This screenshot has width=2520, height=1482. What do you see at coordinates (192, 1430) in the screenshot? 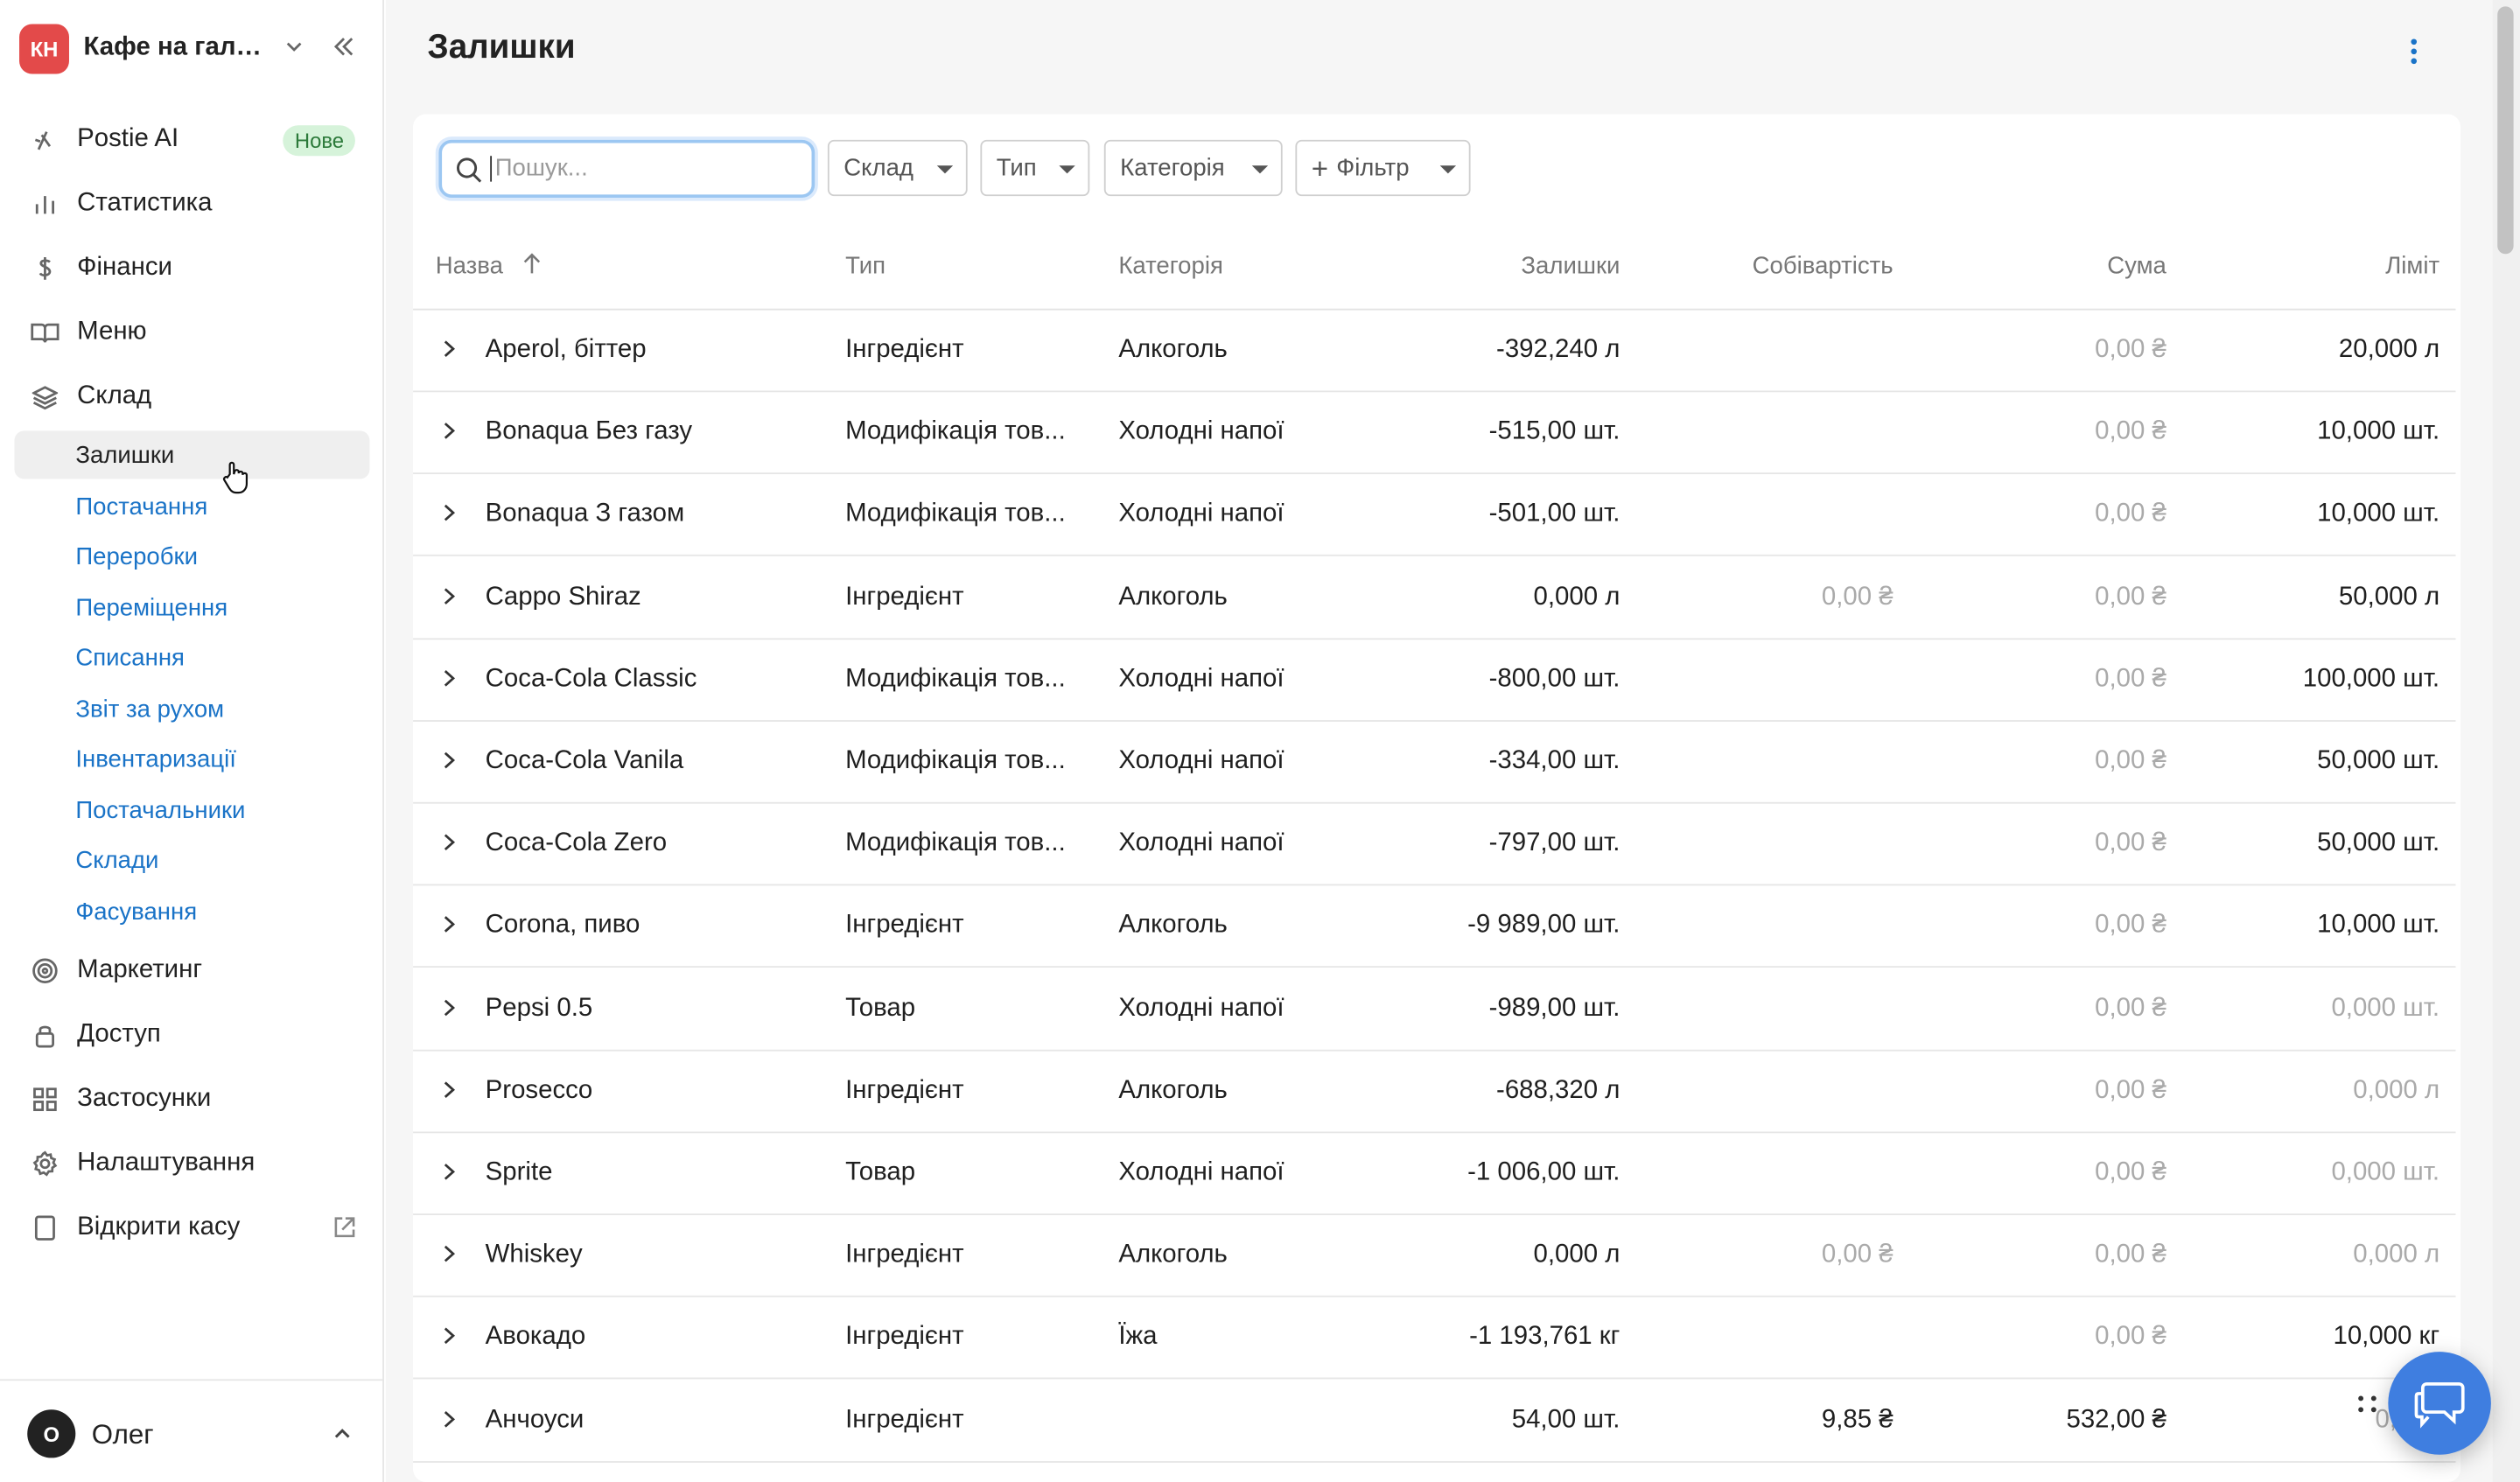
I see `user-menu: О Олег` at bounding box center [192, 1430].